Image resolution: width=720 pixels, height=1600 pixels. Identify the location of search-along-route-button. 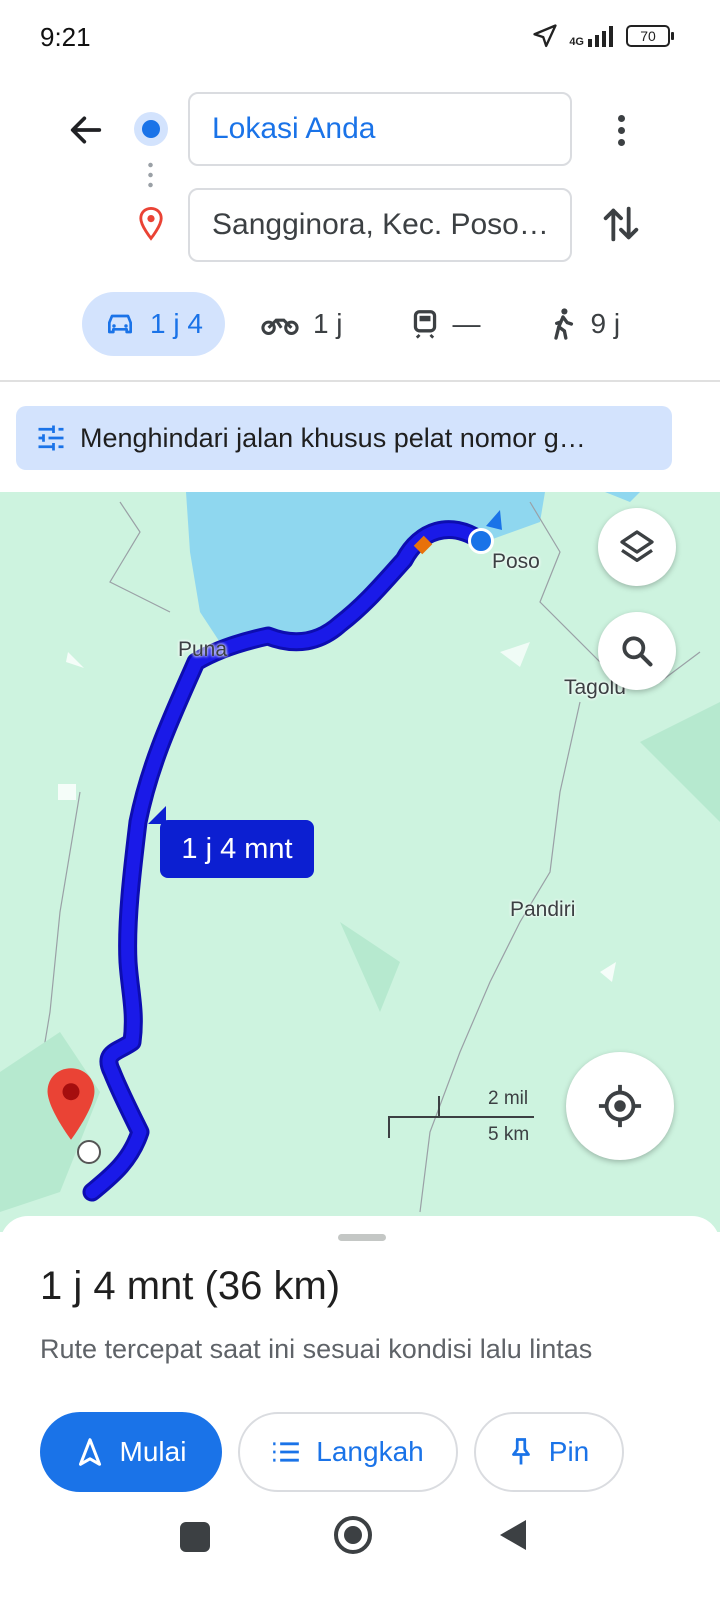
(637, 651).